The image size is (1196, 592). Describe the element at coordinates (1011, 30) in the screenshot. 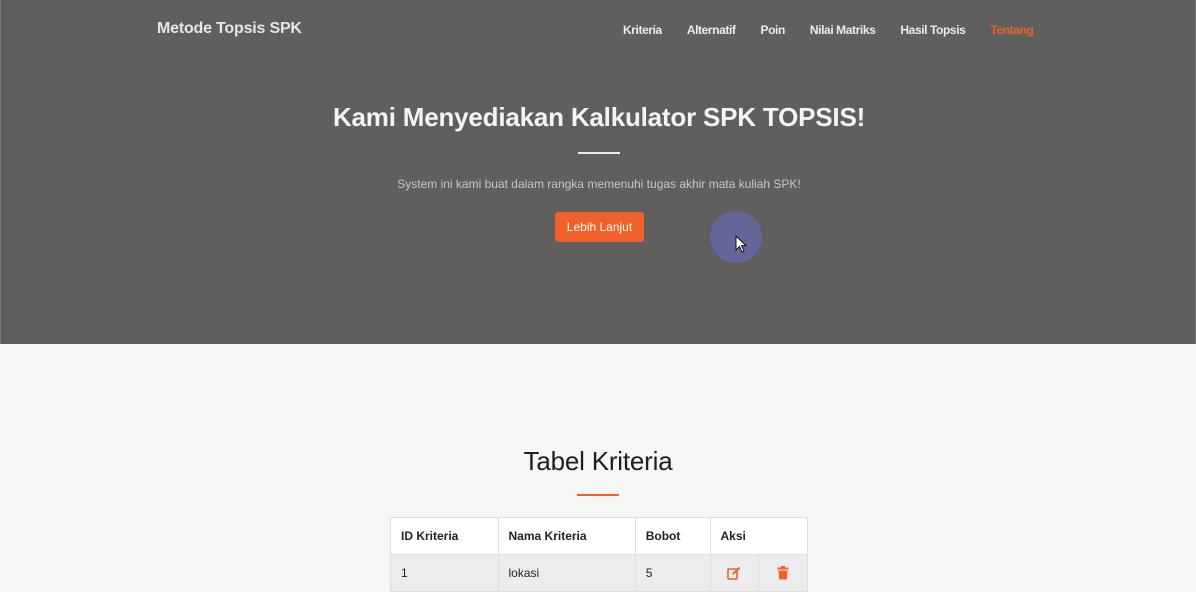

I see `nav-link-tentang: Tentang` at that location.